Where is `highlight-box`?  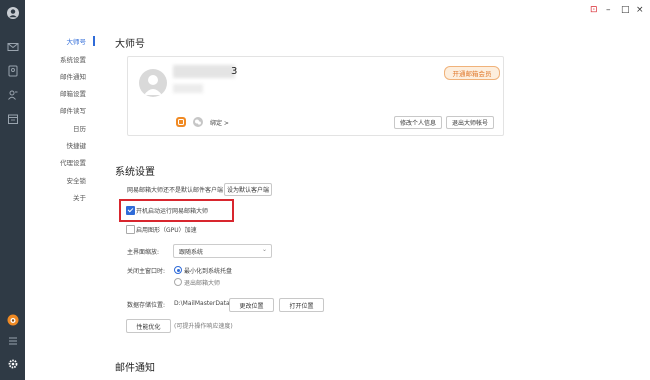 highlight-box is located at coordinates (176, 210).